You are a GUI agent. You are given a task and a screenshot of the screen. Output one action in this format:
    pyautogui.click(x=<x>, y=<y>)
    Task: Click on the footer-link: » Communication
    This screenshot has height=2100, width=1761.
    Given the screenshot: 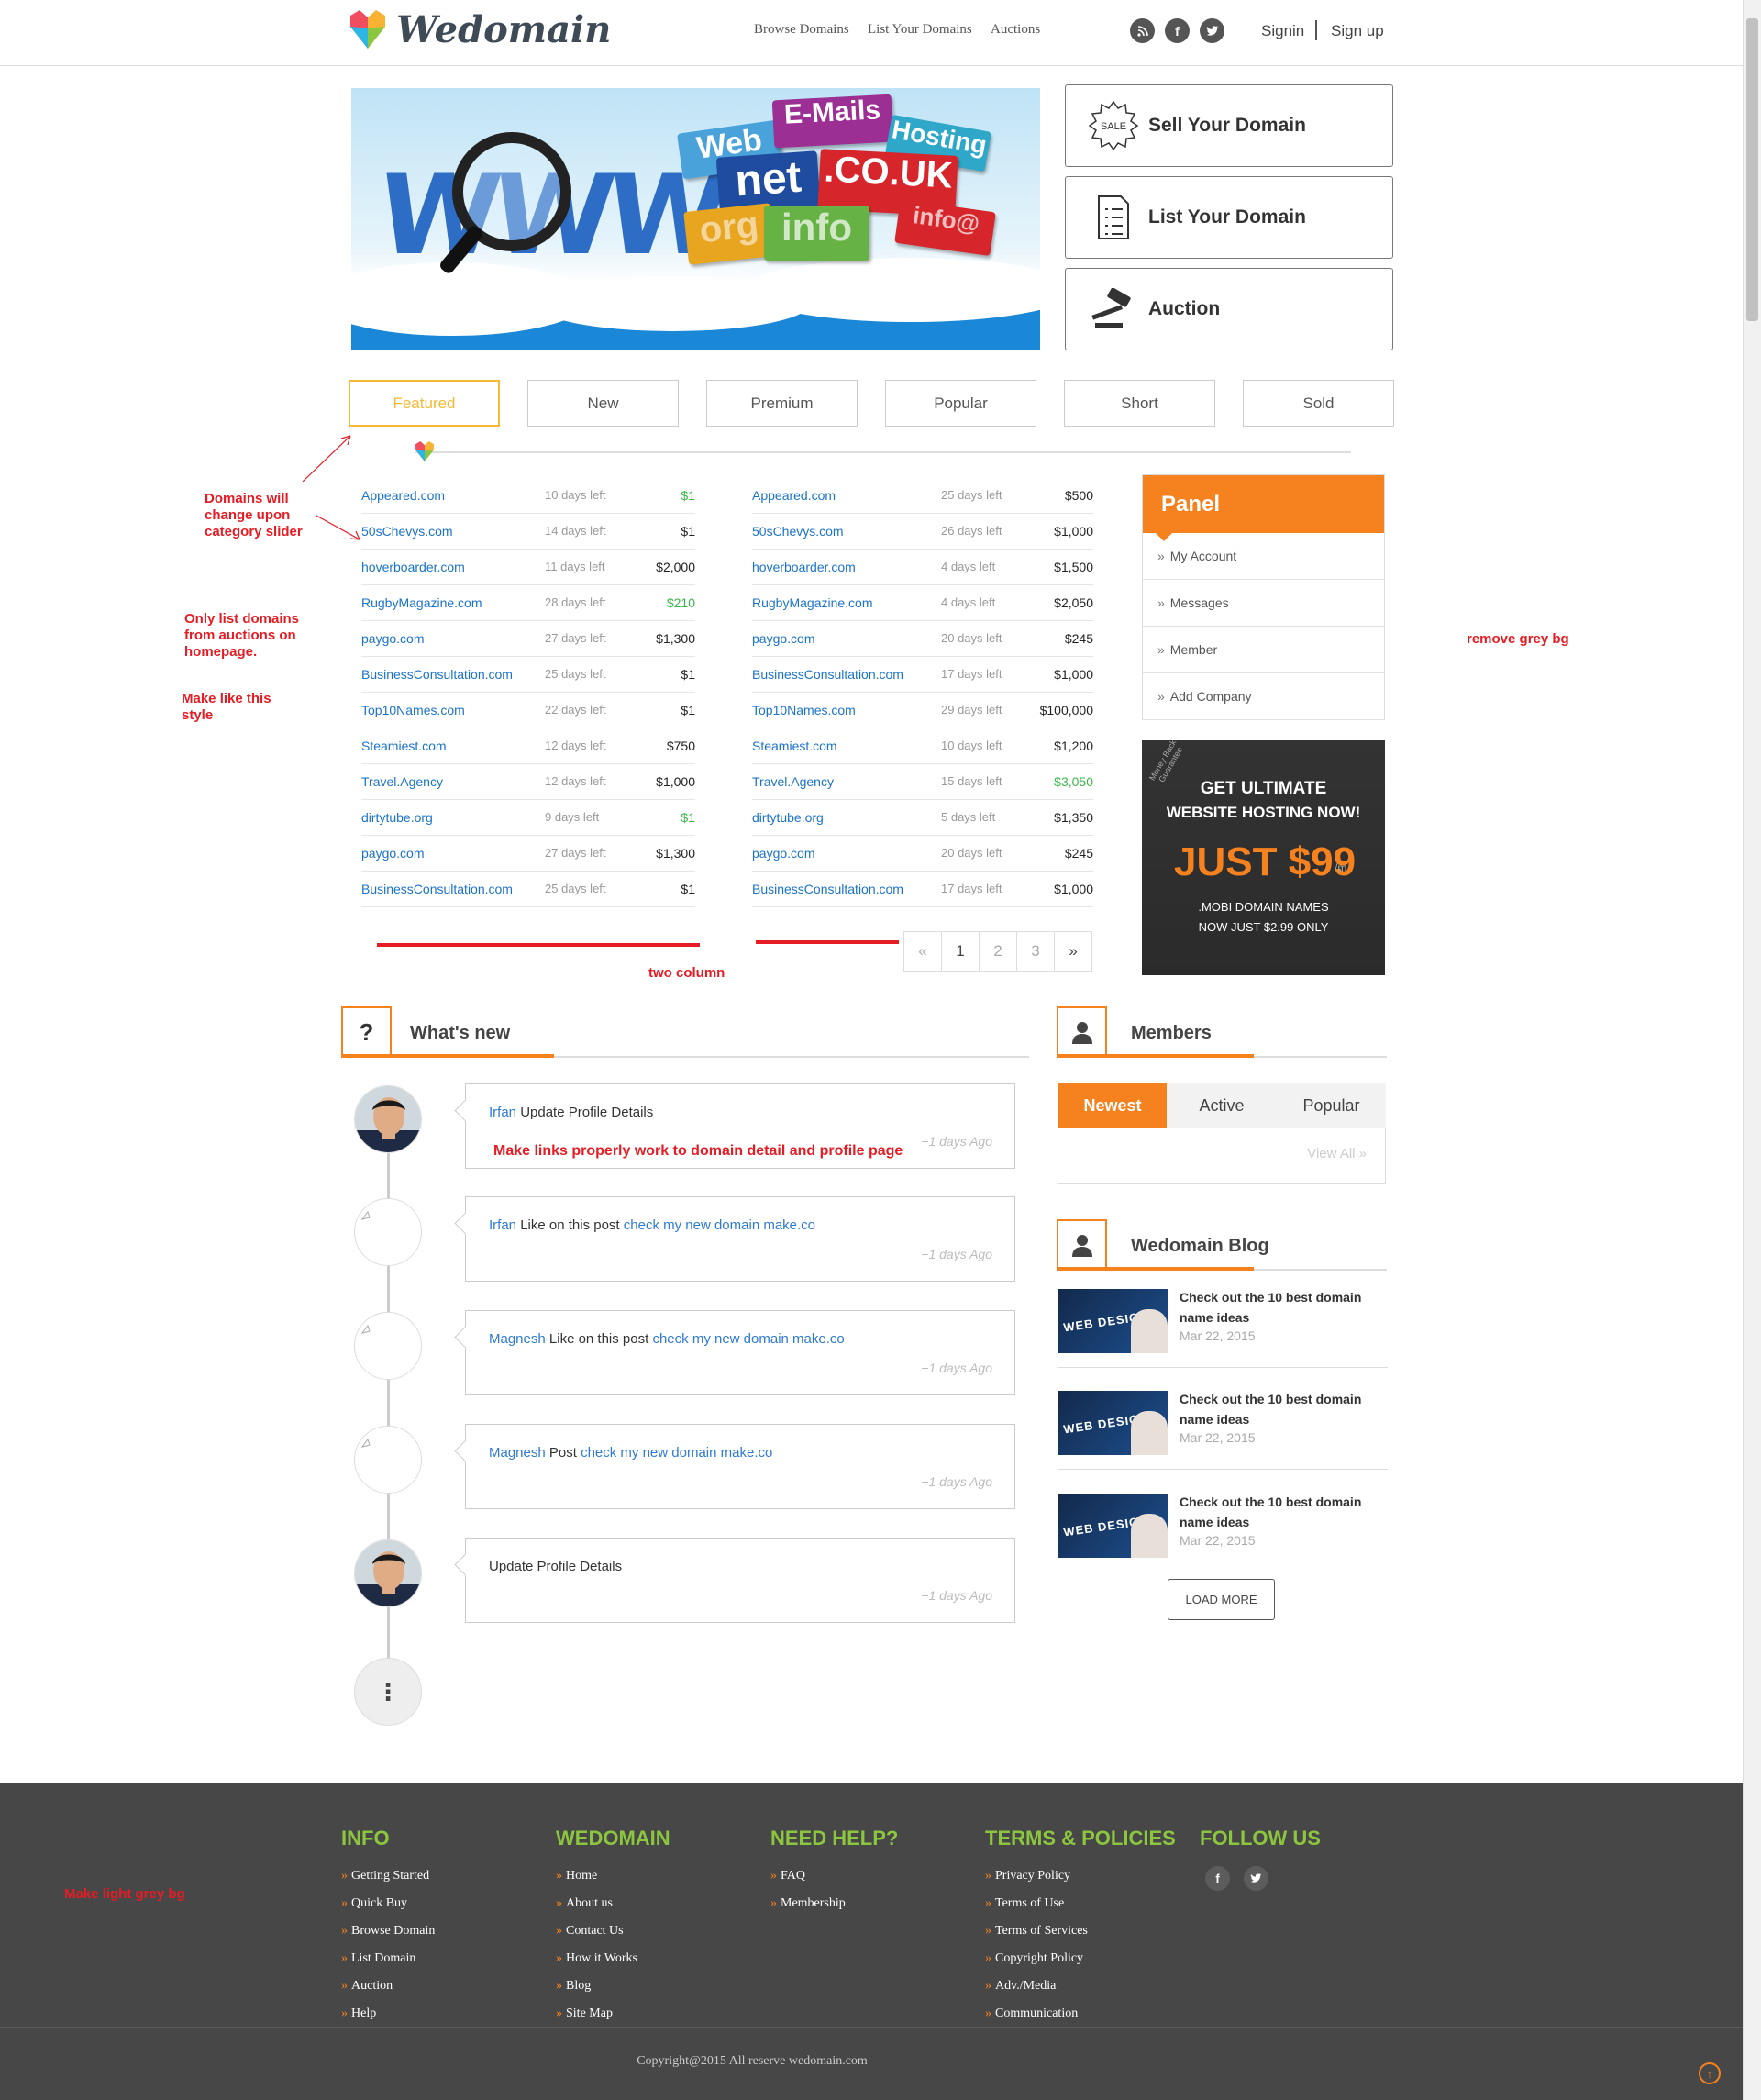 What is the action you would take?
    pyautogui.click(x=1080, y=2020)
    